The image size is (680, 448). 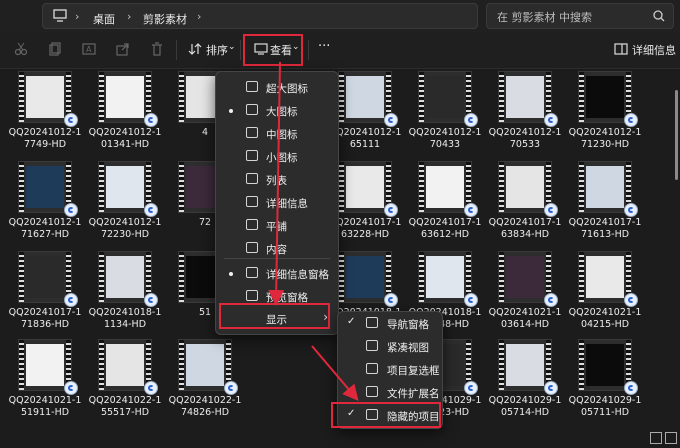 I want to click on delete-icon, so click(x=157, y=49).